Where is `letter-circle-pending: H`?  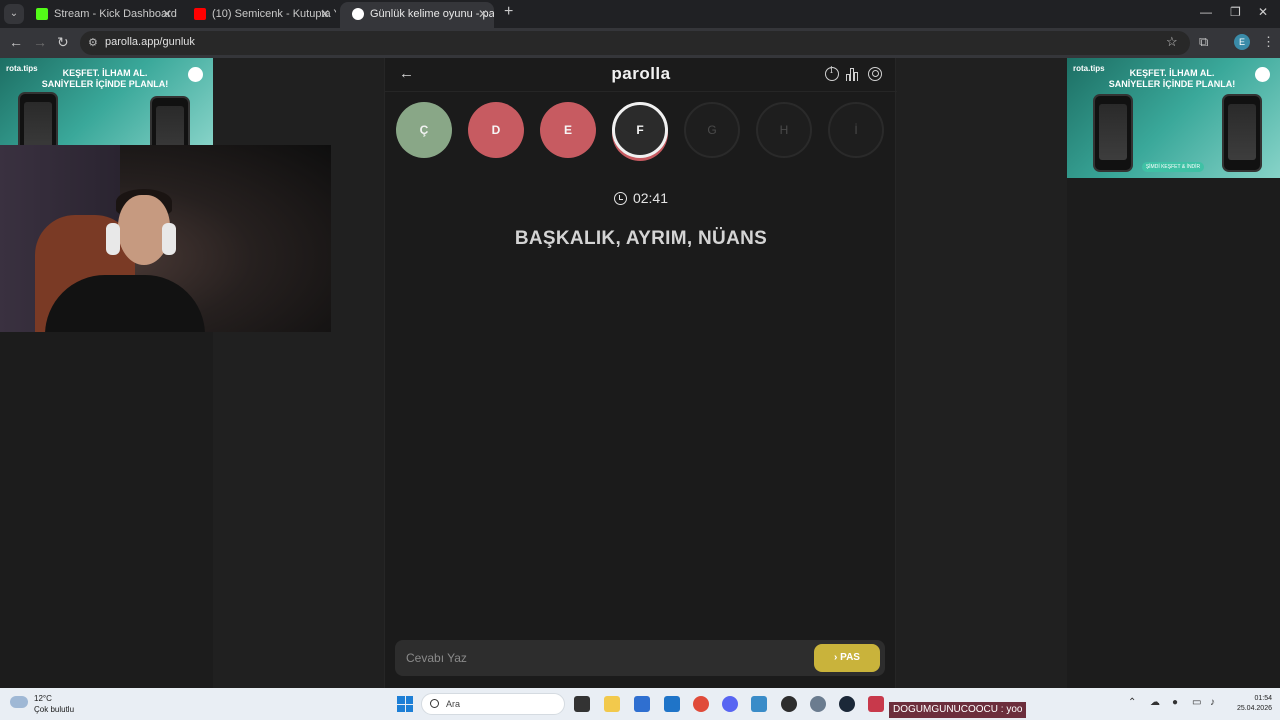 letter-circle-pending: H is located at coordinates (784, 130).